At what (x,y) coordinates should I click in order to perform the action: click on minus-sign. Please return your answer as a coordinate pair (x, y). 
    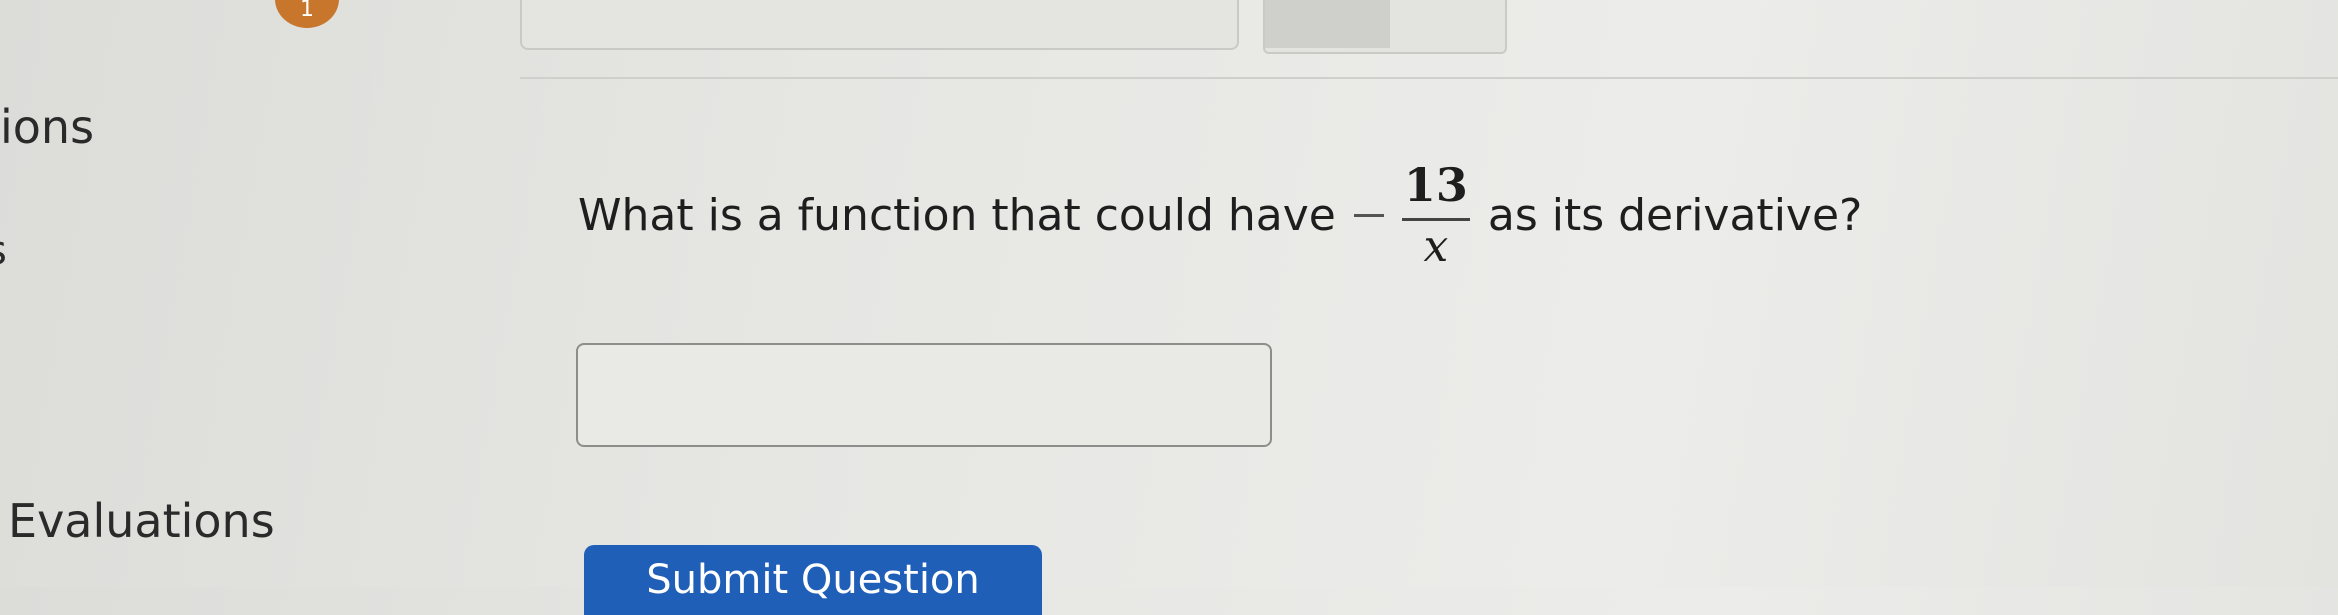
    Looking at the image, I should click on (1368, 215).